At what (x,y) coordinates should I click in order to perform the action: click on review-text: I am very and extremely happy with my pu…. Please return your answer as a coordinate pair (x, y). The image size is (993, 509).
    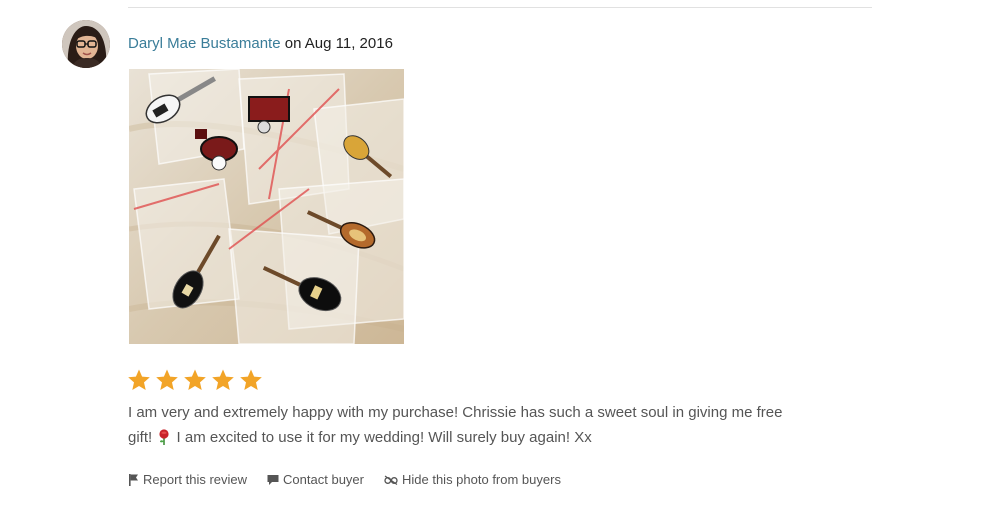
    Looking at the image, I should click on (468, 427).